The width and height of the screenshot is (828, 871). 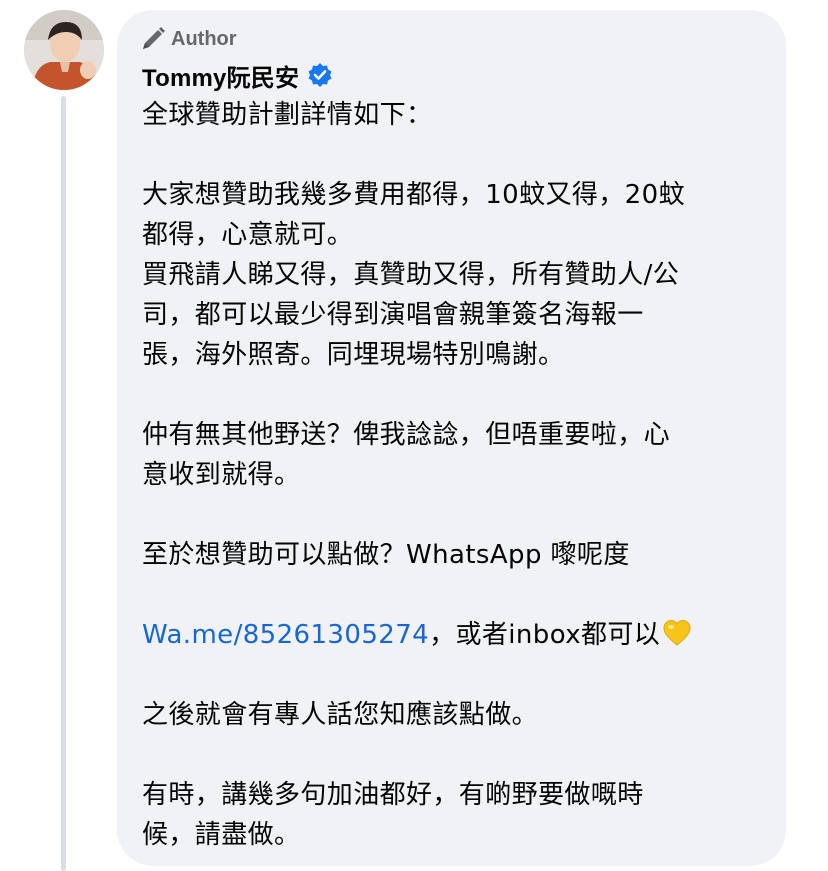 I want to click on author-badge: Author, so click(x=452, y=39).